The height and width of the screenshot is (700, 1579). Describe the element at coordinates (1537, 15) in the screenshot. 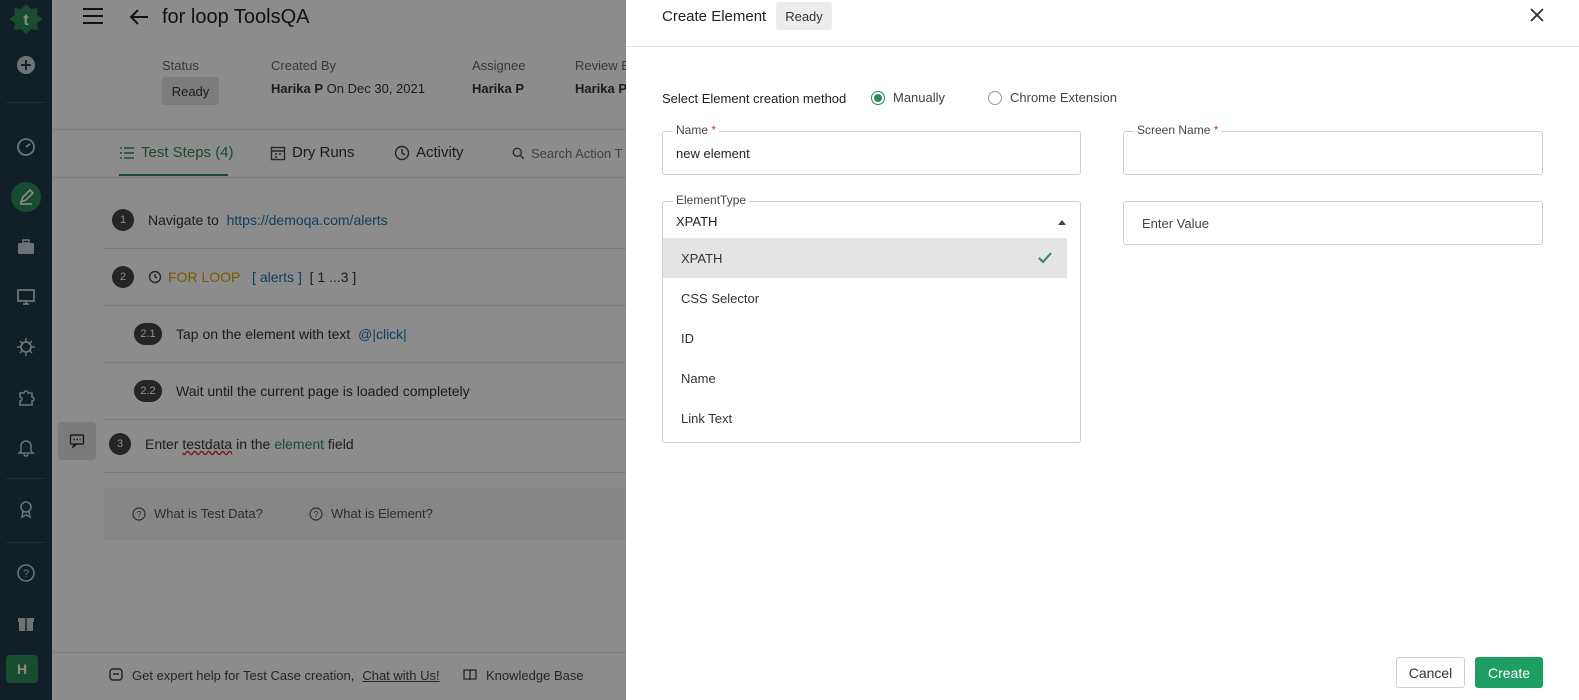

I see `close-icon` at that location.